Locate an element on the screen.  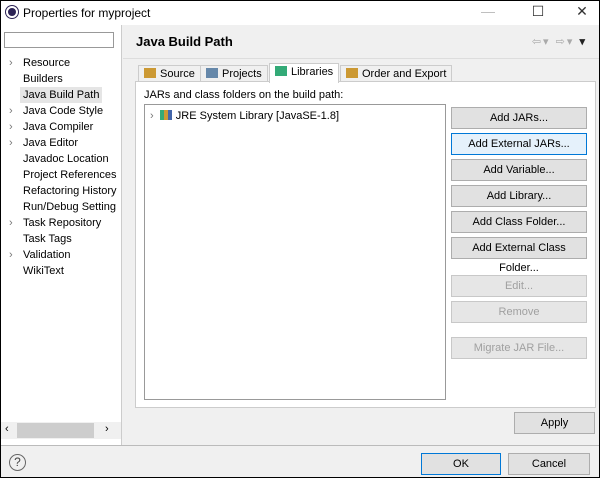
sidebar-item-label: Run/Debug Setting is located at coordinates (69, 207).